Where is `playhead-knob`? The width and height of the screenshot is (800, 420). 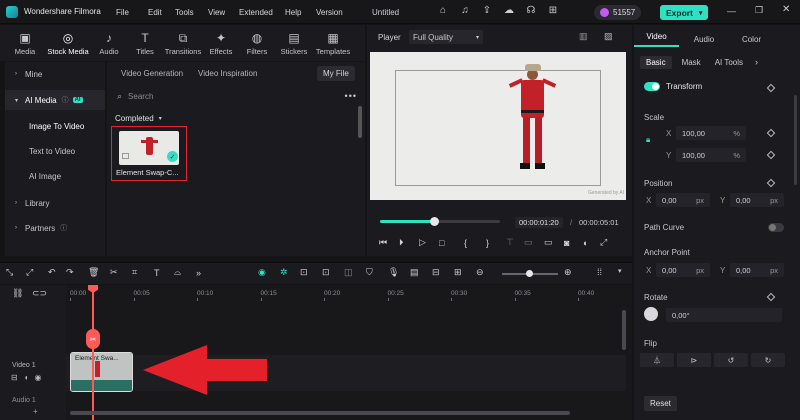 playhead-knob is located at coordinates (434, 221).